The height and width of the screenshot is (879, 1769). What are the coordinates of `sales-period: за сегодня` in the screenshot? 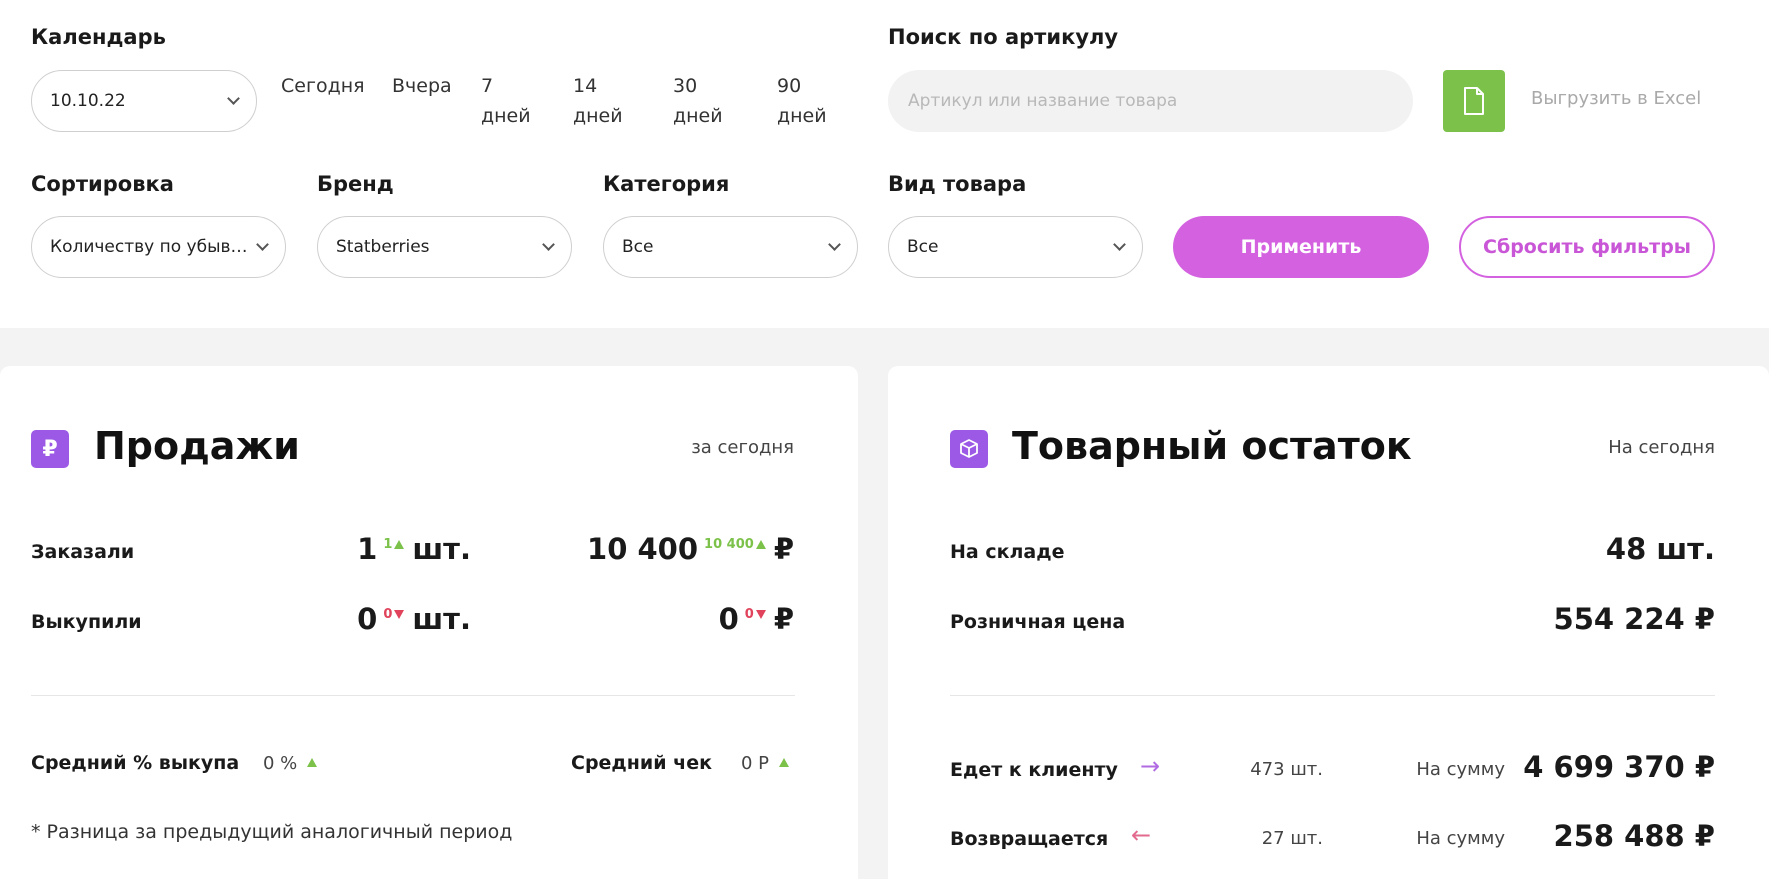 It's located at (742, 447).